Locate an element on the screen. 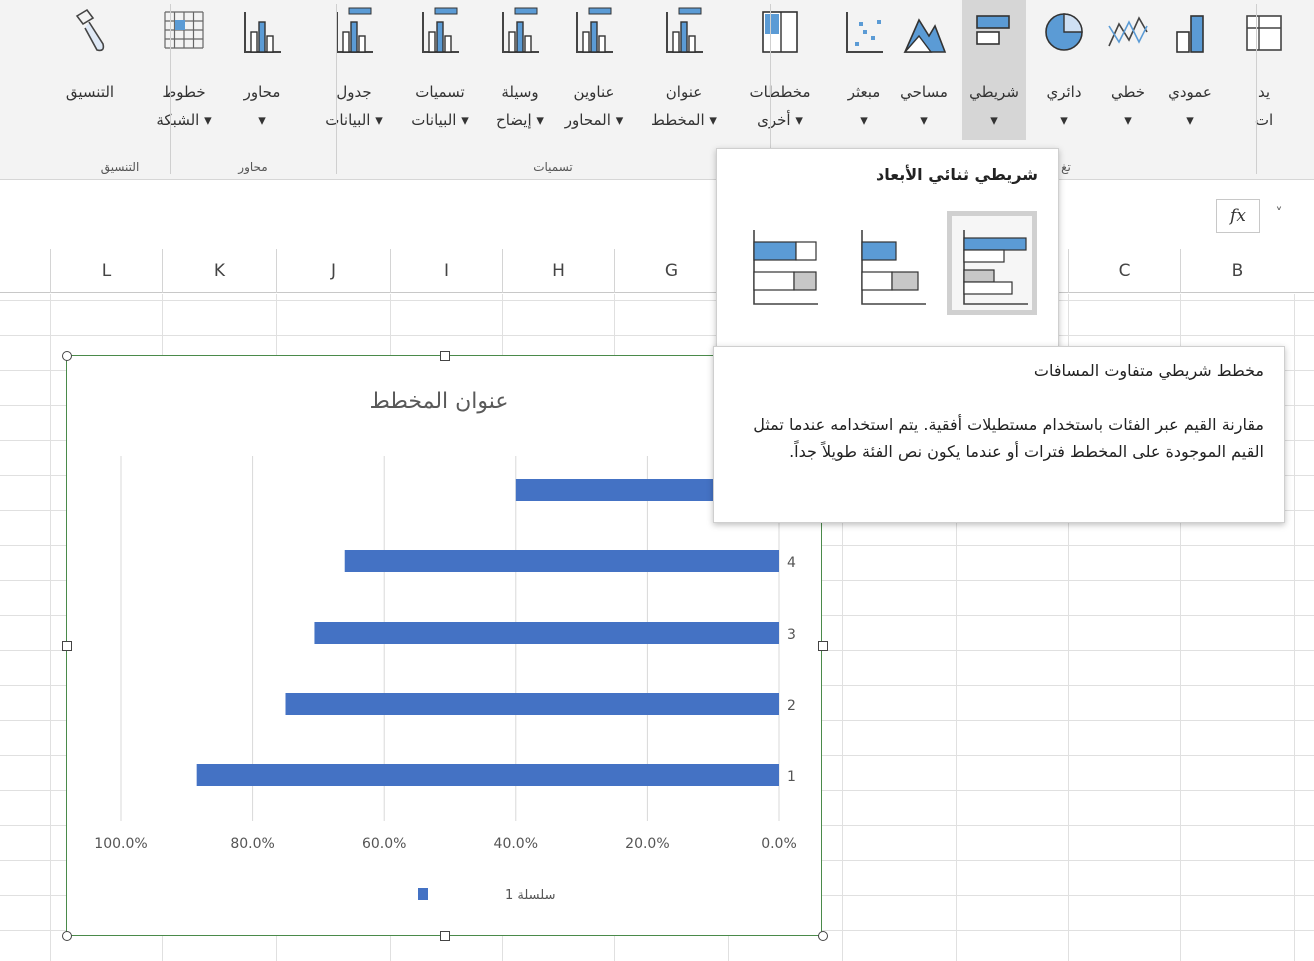 The height and width of the screenshot is (961, 1314). ribbon-column-chart-button: عمودي ▾ is located at coordinates (1190, 70).